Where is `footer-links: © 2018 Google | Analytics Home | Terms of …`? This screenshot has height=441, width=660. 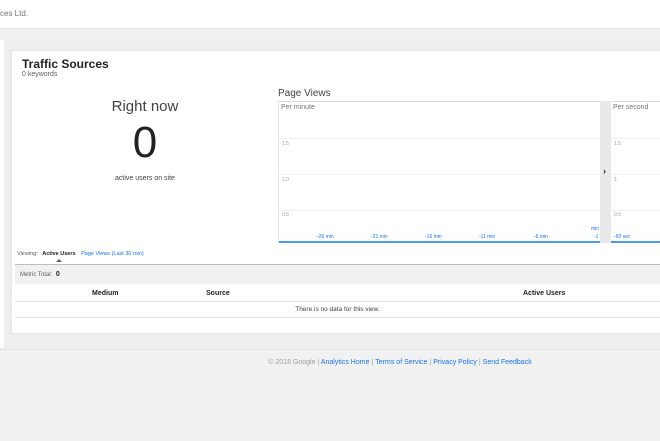
footer-links: © 2018 Google | Analytics Home | Terms of … is located at coordinates (400, 362).